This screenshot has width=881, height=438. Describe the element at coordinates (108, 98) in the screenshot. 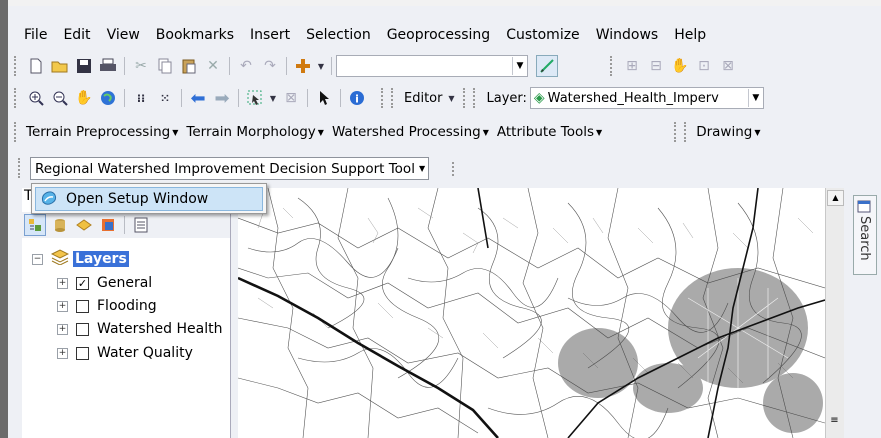

I see `globe-icon` at that location.